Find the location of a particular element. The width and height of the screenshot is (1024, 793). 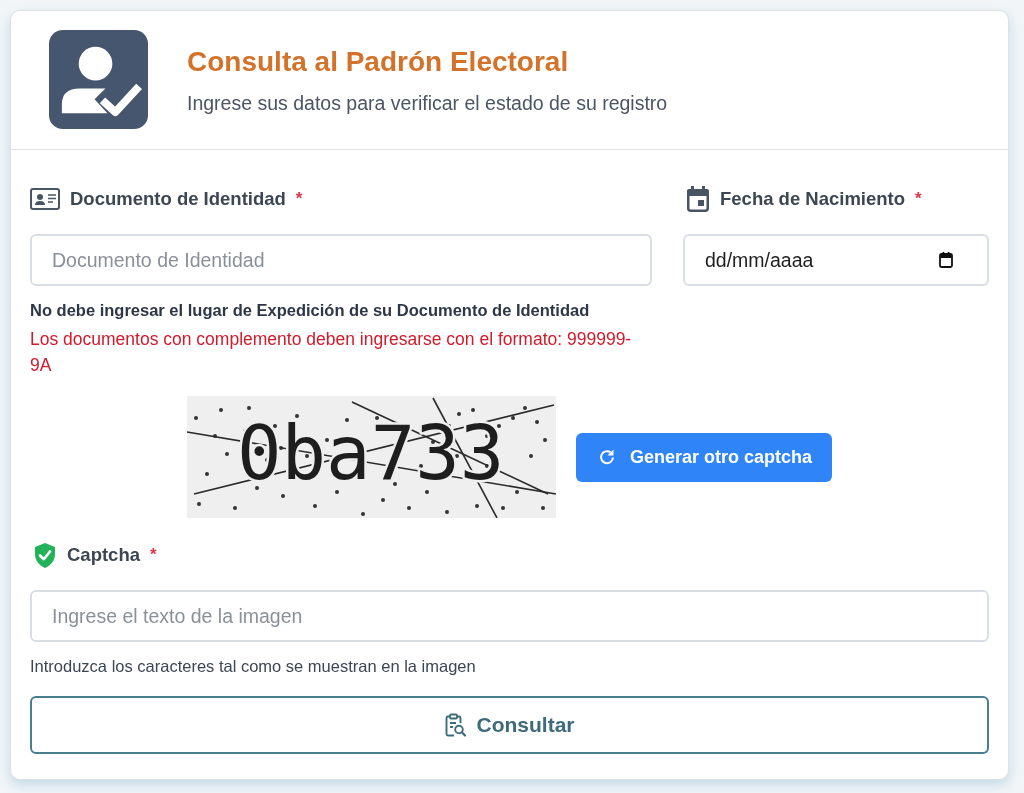

format-warning: Los documentos con complemento deben ingresarse con el formato: 999999-9A is located at coordinates (331, 352).